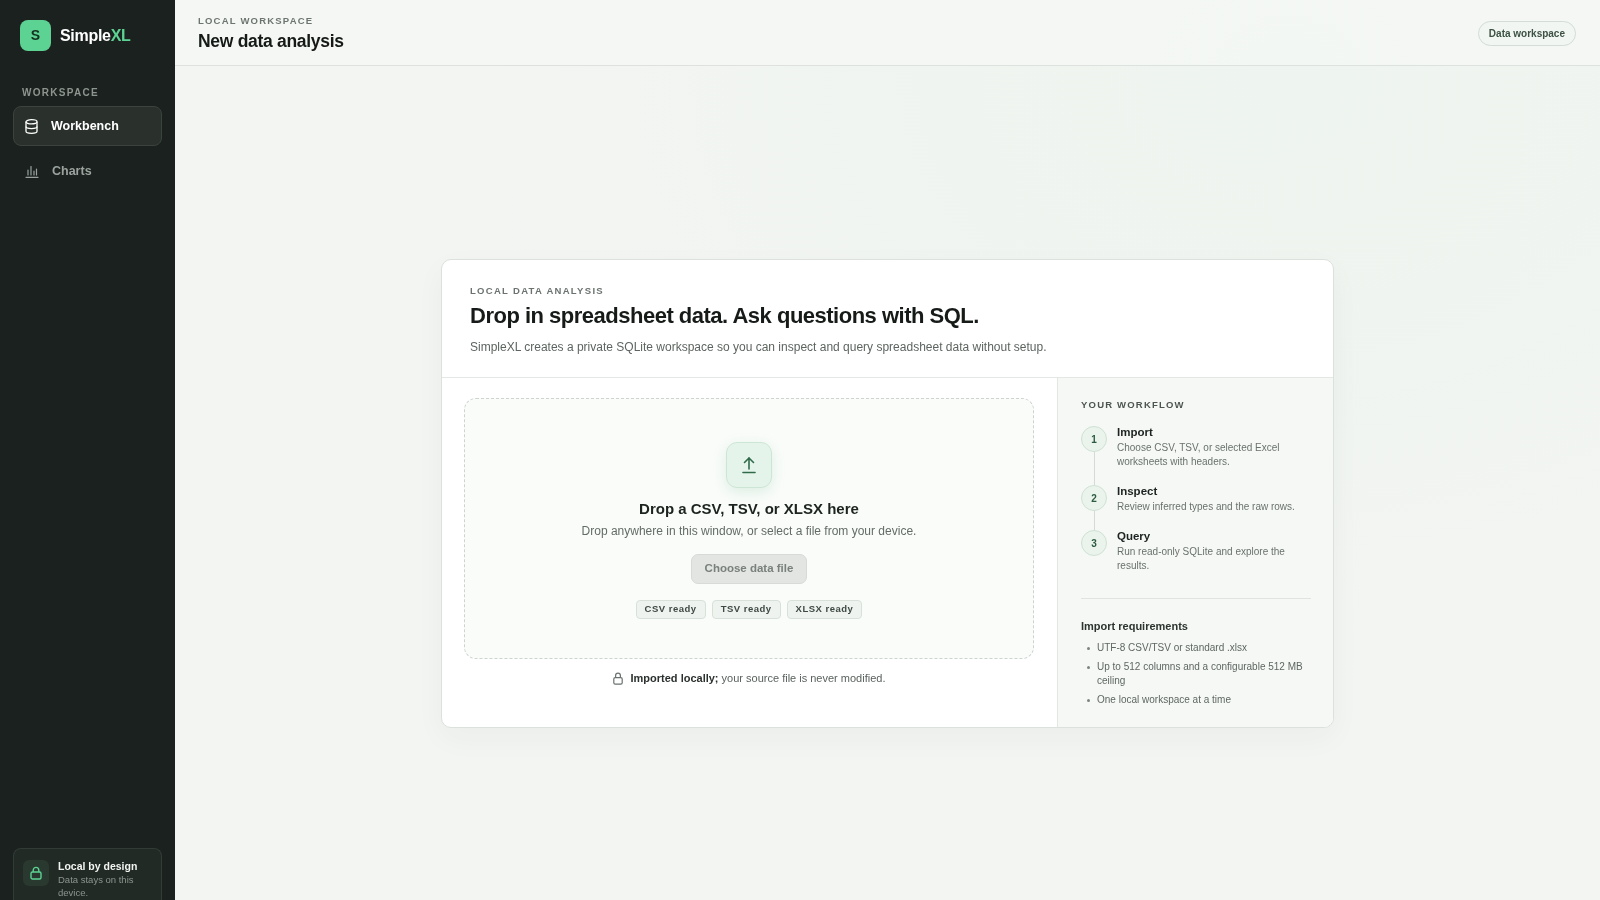  Describe the element at coordinates (1200, 674) in the screenshot. I see `requirement-text: Up to 512 columns and a configurable 512 MB ceiling` at that location.